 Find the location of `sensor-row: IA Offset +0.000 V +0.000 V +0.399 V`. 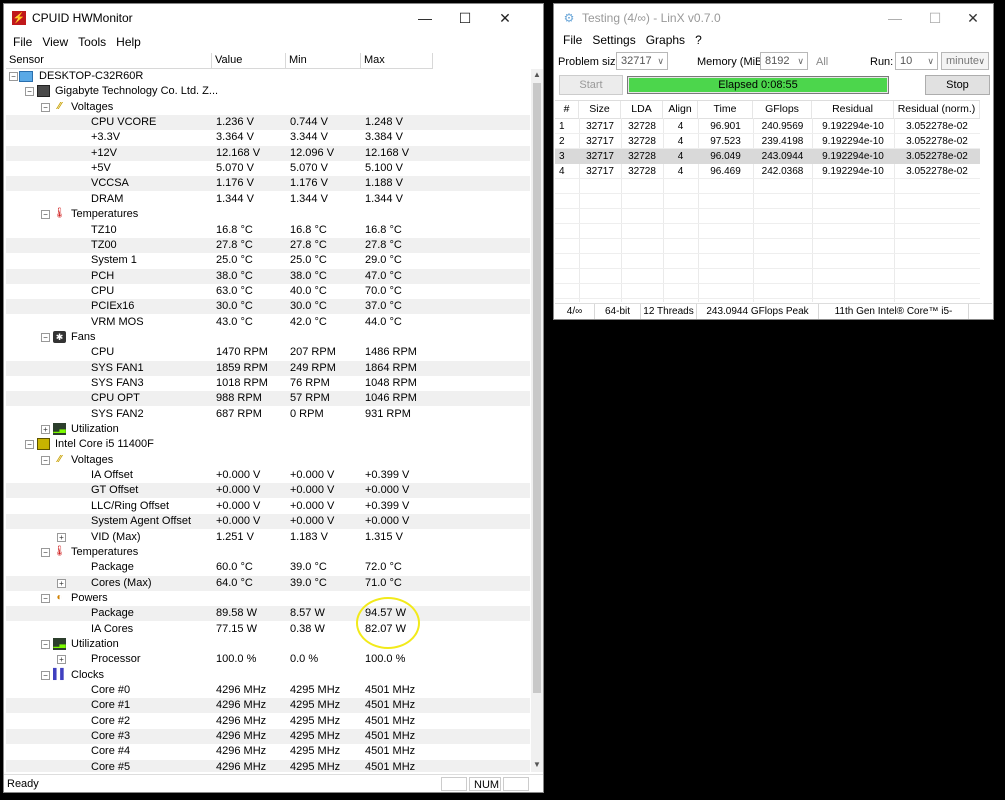

sensor-row: IA Offset +0.000 V +0.000 V +0.399 V is located at coordinates (268, 475).